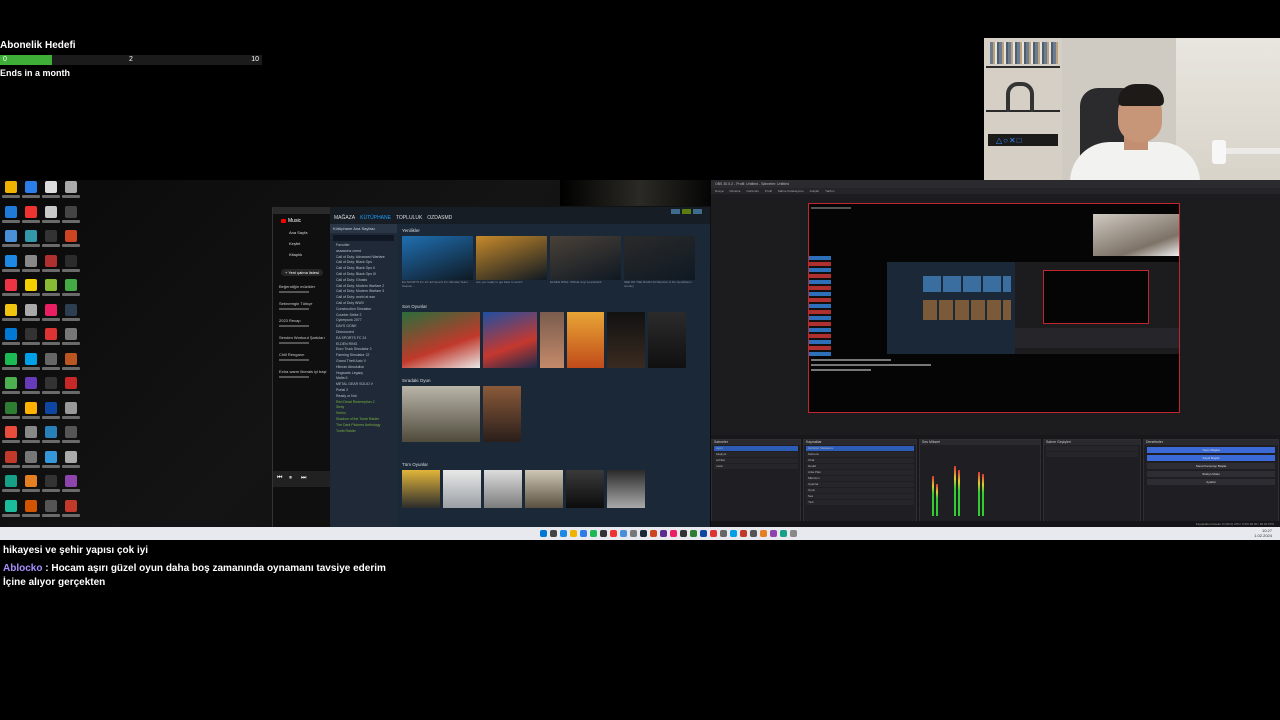 This screenshot has height=720, width=1280. I want to click on yt-playlist-item: 2023 Recap, so click(305, 320).